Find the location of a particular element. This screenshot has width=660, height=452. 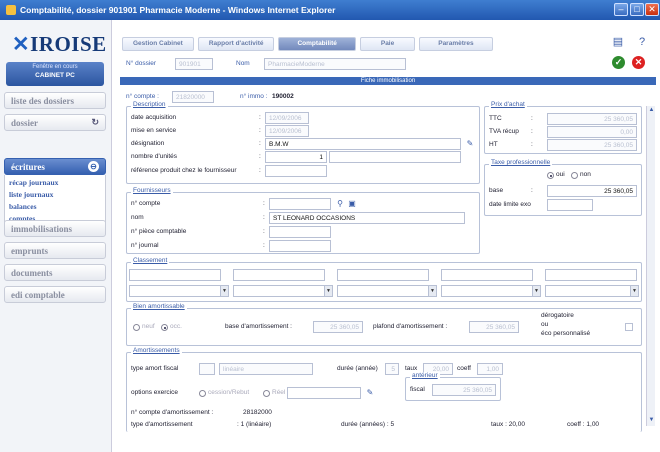

bien-neuf-label: neuf is located at coordinates (148, 326).